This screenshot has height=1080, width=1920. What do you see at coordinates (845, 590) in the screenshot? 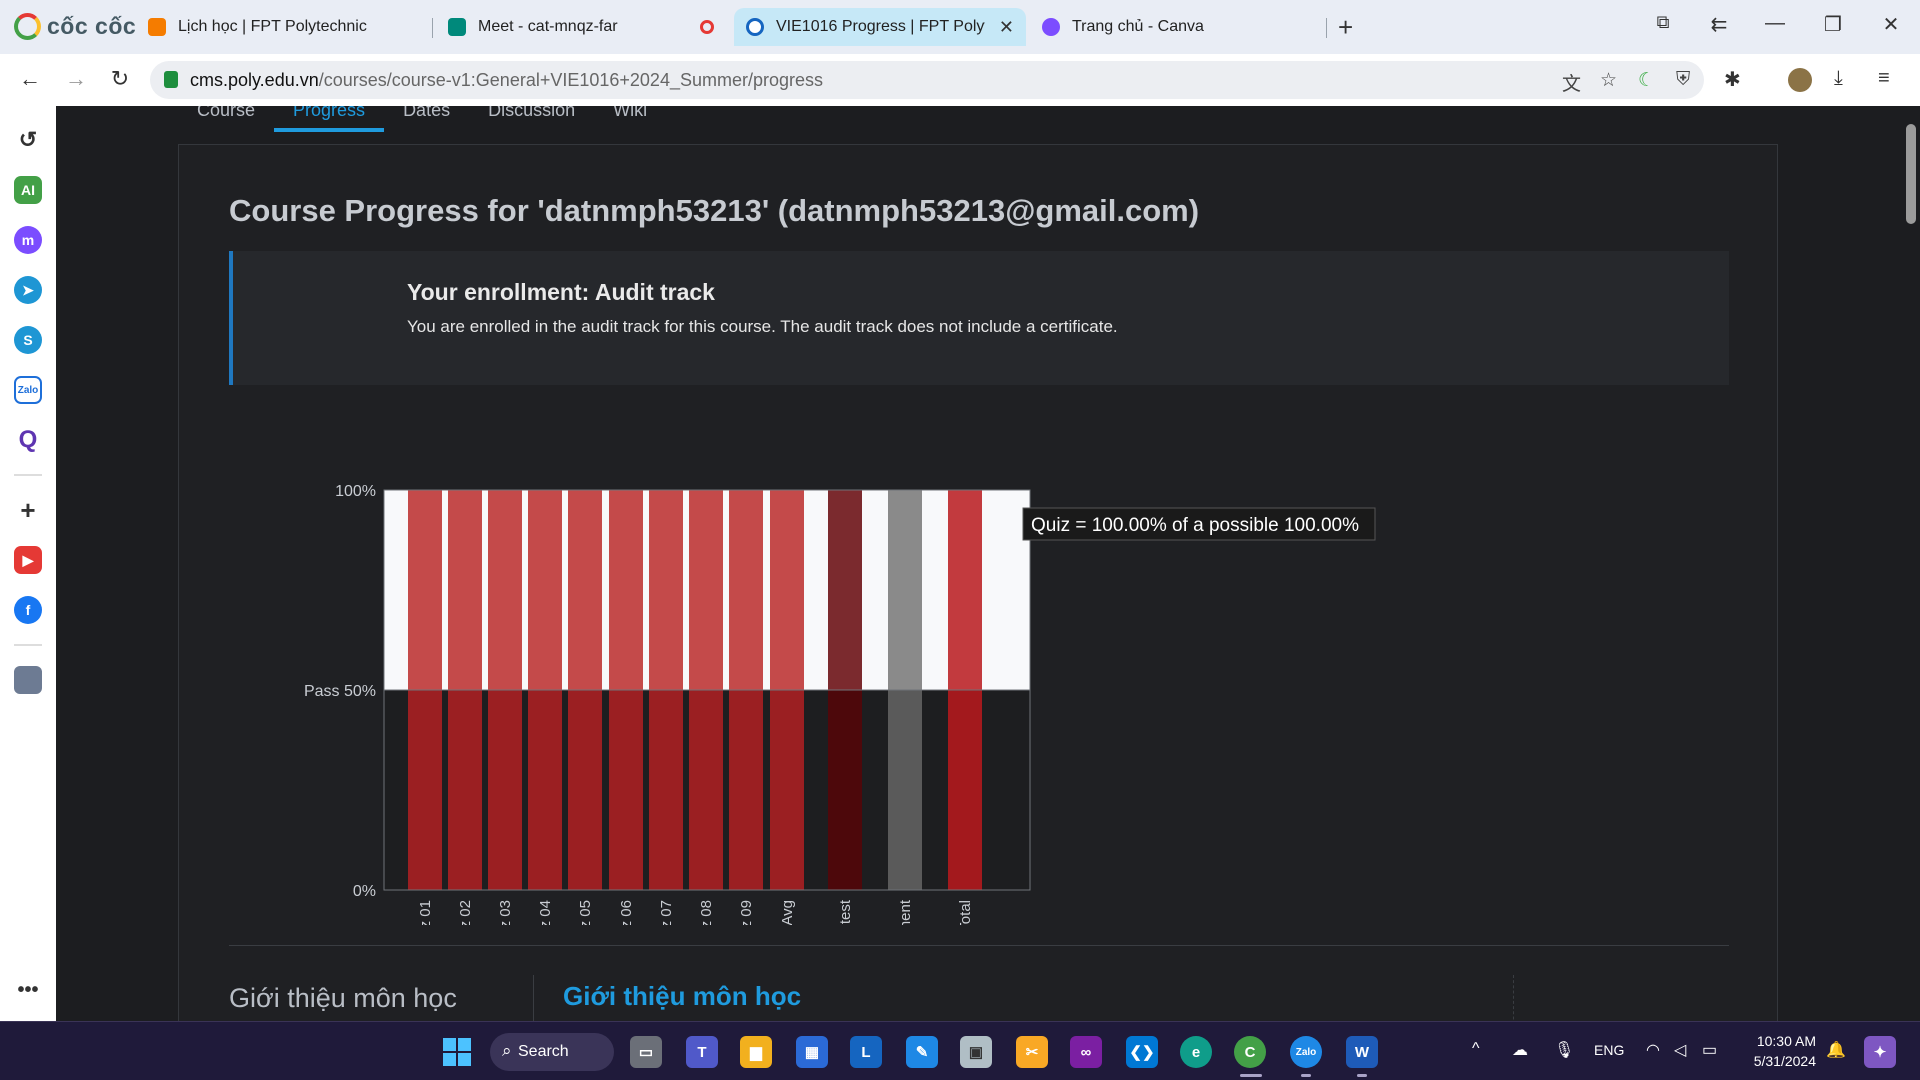
I see `bar-final-test-upper` at bounding box center [845, 590].